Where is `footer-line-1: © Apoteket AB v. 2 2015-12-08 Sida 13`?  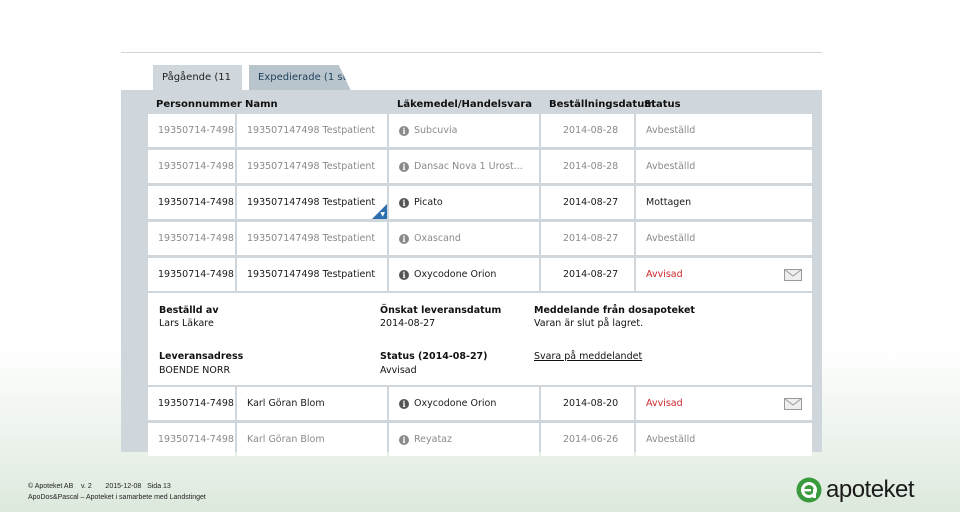 footer-line-1: © Apoteket AB v. 2 2015-12-08 Sida 13 is located at coordinates (99, 486).